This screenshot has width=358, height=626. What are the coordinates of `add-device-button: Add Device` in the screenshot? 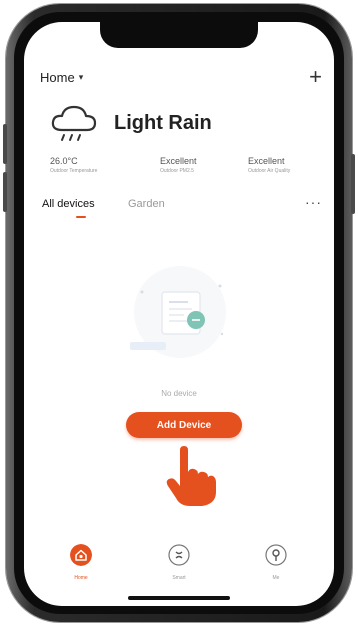 It's located at (184, 425).